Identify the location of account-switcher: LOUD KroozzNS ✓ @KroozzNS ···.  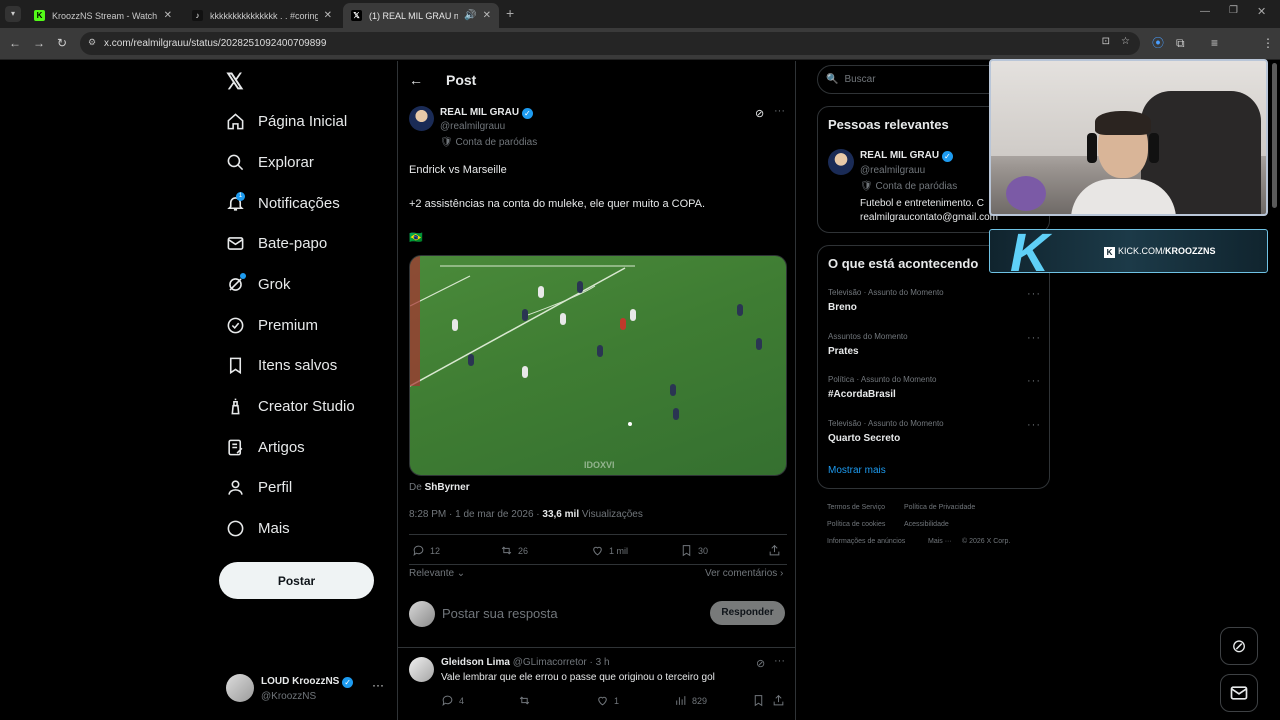
(306, 689).